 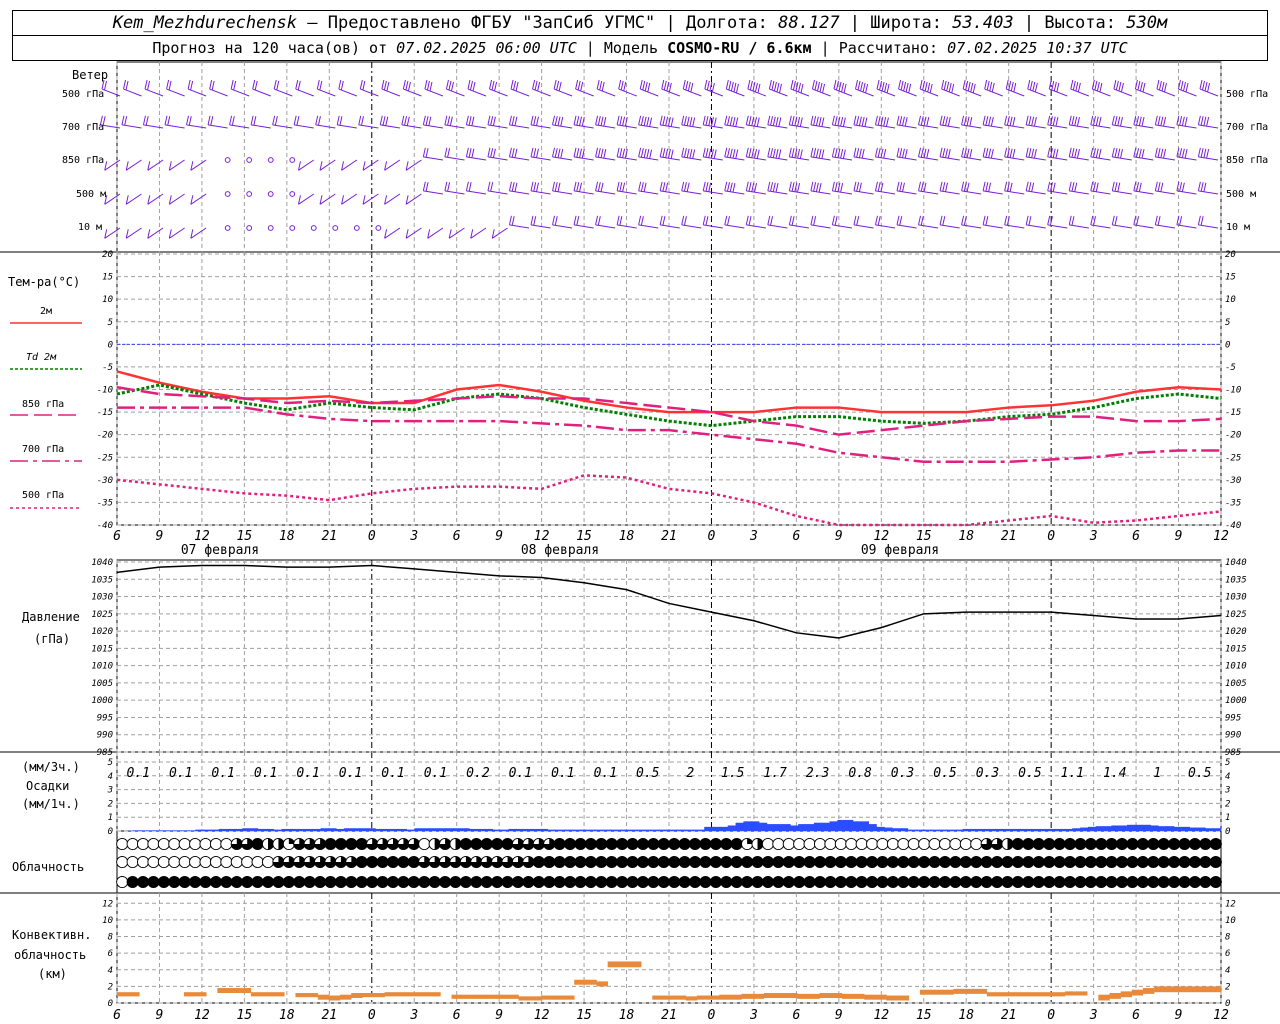 What do you see at coordinates (102, 649) in the screenshot?
I see `pressure-ytick-left: 1015` at bounding box center [102, 649].